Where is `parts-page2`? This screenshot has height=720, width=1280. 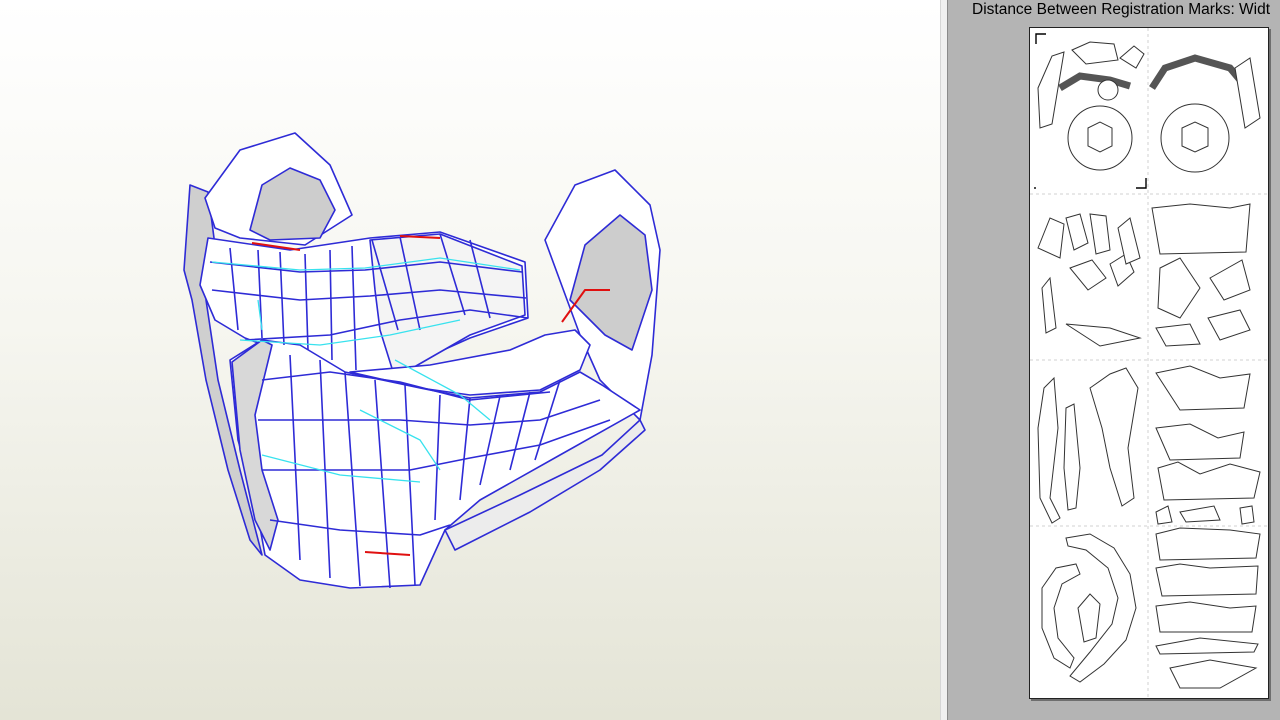 parts-page2 is located at coordinates (1144, 275).